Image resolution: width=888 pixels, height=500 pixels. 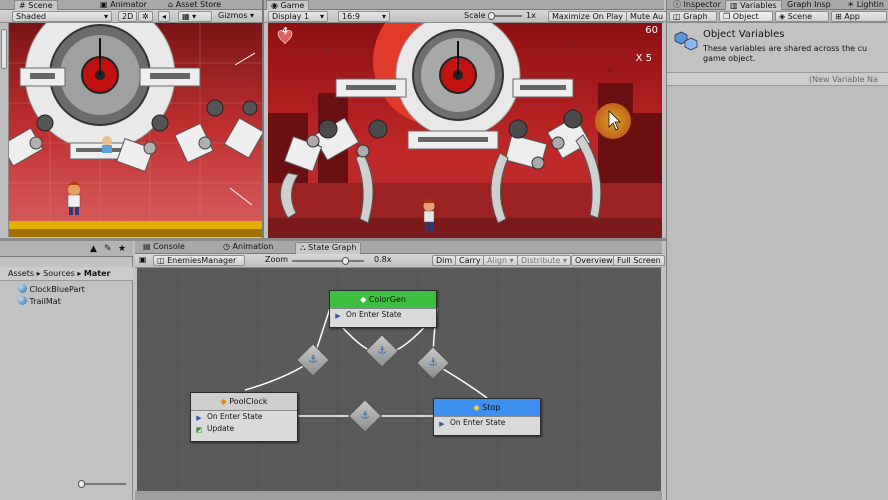 What do you see at coordinates (686, 42) in the screenshot?
I see `cubes-icon` at bounding box center [686, 42].